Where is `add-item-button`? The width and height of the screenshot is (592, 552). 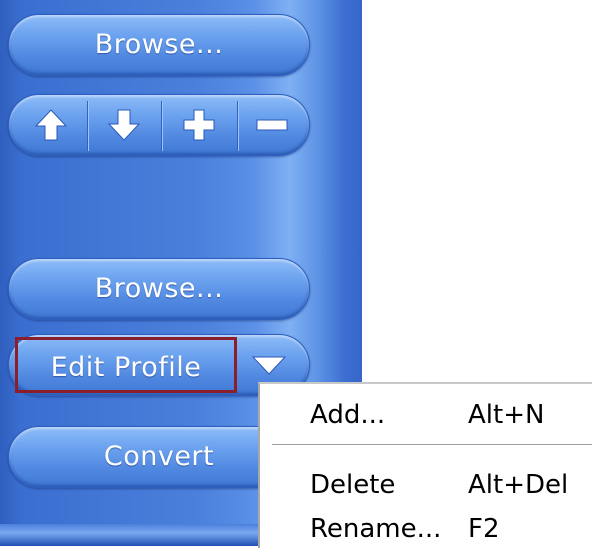
add-item-button is located at coordinates (199, 125).